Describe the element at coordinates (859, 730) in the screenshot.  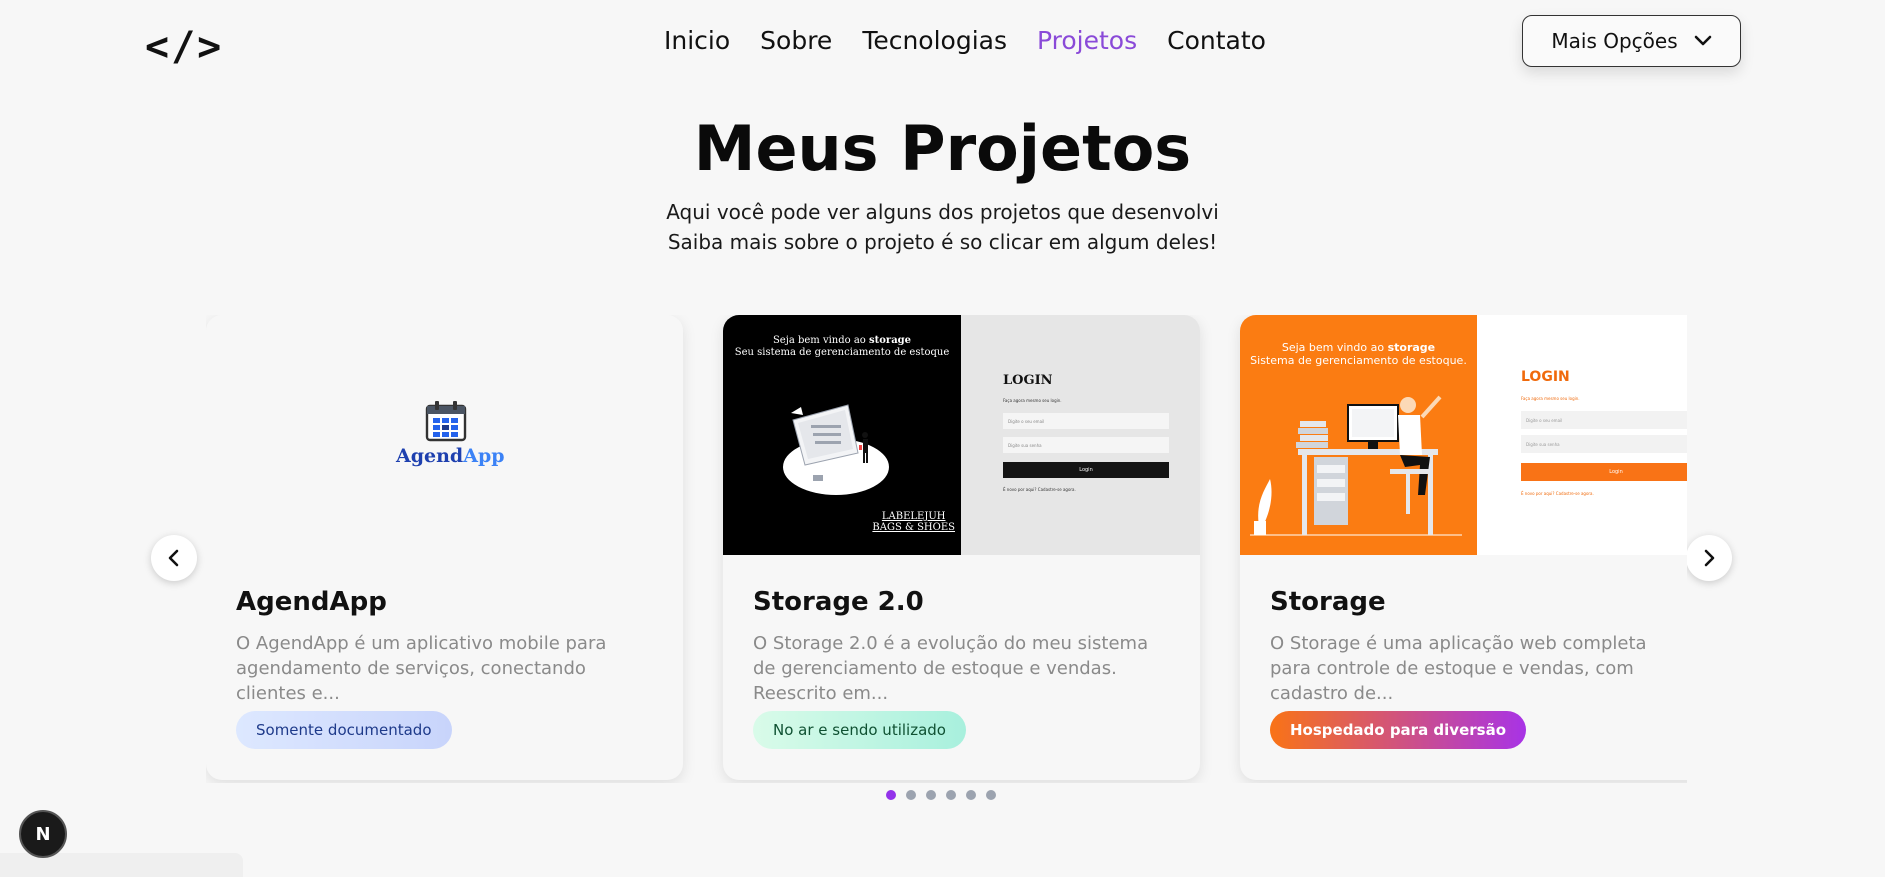
I see `project-status-badge: No ar e sendo utilizado` at that location.